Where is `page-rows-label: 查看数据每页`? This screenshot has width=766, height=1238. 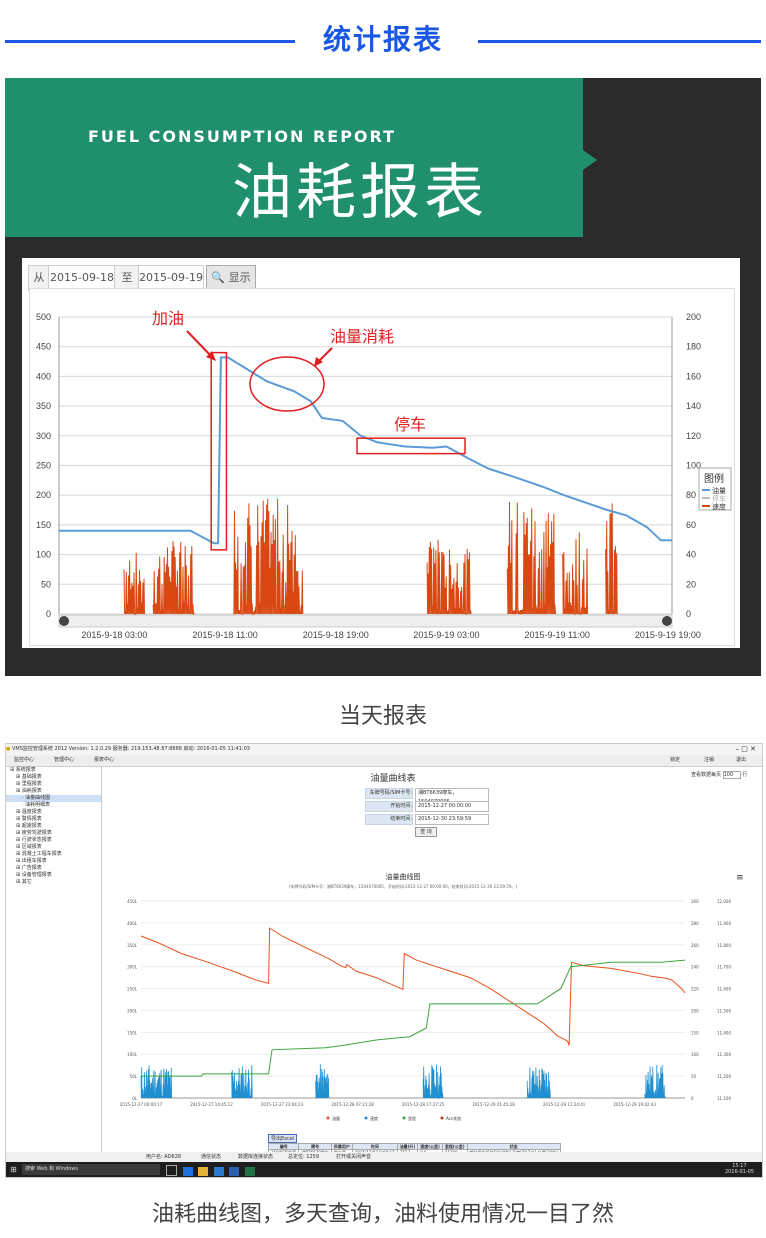
page-rows-label: 查看数据每页 is located at coordinates (706, 775).